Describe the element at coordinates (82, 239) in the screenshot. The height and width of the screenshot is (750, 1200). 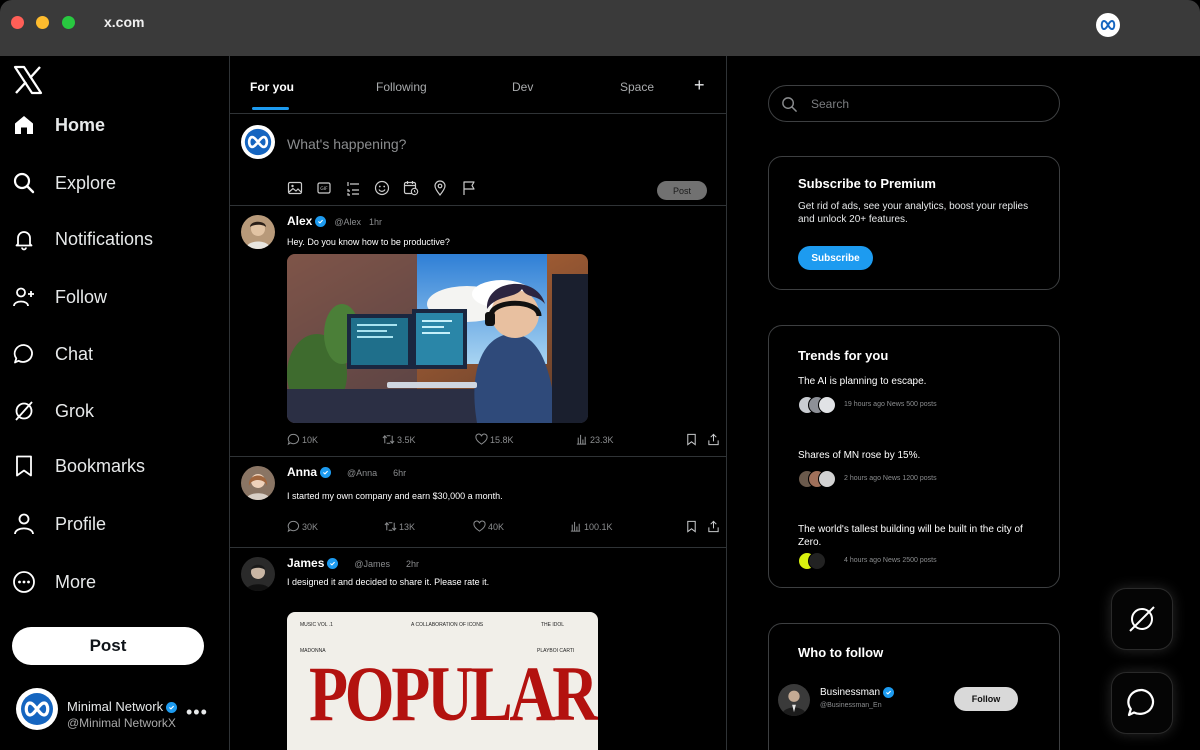
I see `sidebar-item-notifications: Notifications` at that location.